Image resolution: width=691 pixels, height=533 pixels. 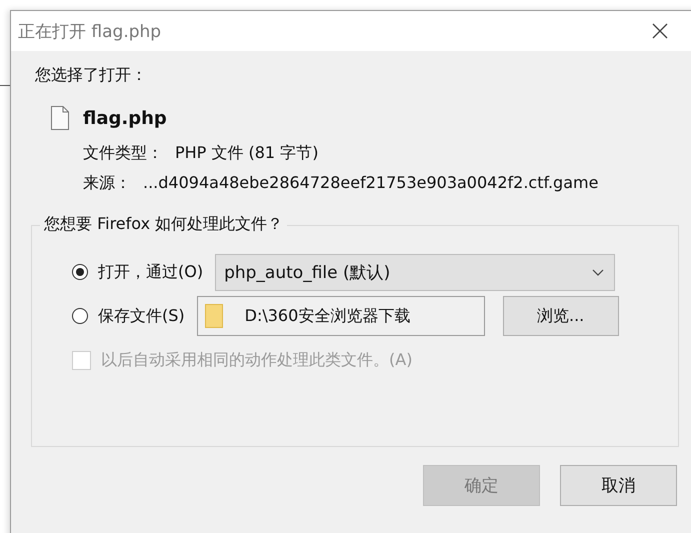 What do you see at coordinates (60, 118) in the screenshot?
I see `document-icon` at bounding box center [60, 118].